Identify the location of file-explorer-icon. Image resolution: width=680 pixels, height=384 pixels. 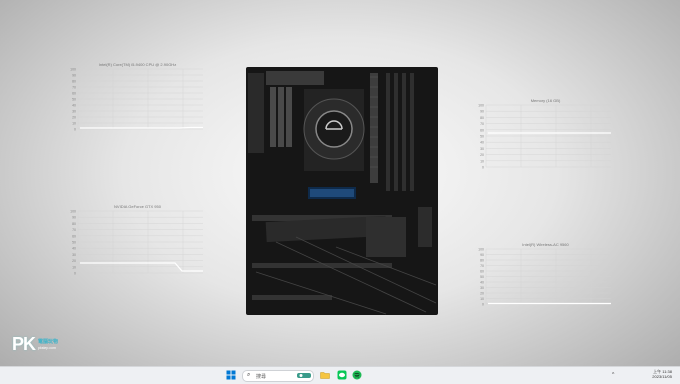
(325, 375).